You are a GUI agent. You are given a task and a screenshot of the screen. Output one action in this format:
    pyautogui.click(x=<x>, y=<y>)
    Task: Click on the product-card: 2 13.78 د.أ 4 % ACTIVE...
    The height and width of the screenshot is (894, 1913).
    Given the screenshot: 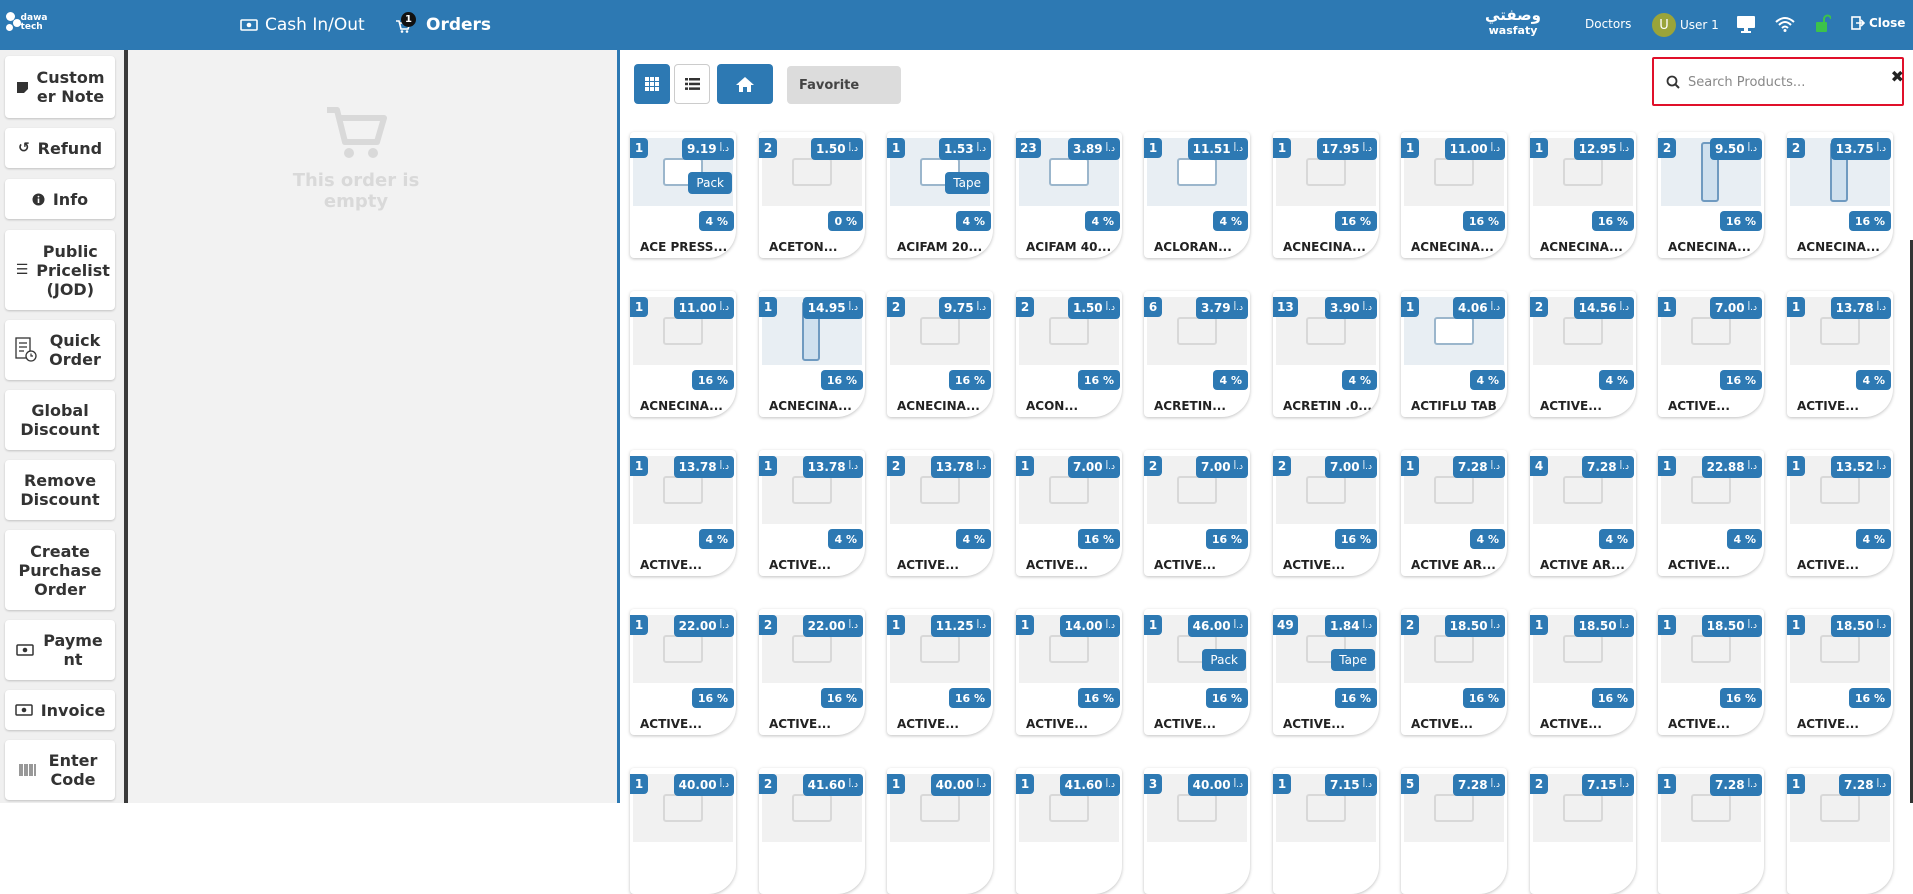 What is the action you would take?
    pyautogui.click(x=940, y=513)
    